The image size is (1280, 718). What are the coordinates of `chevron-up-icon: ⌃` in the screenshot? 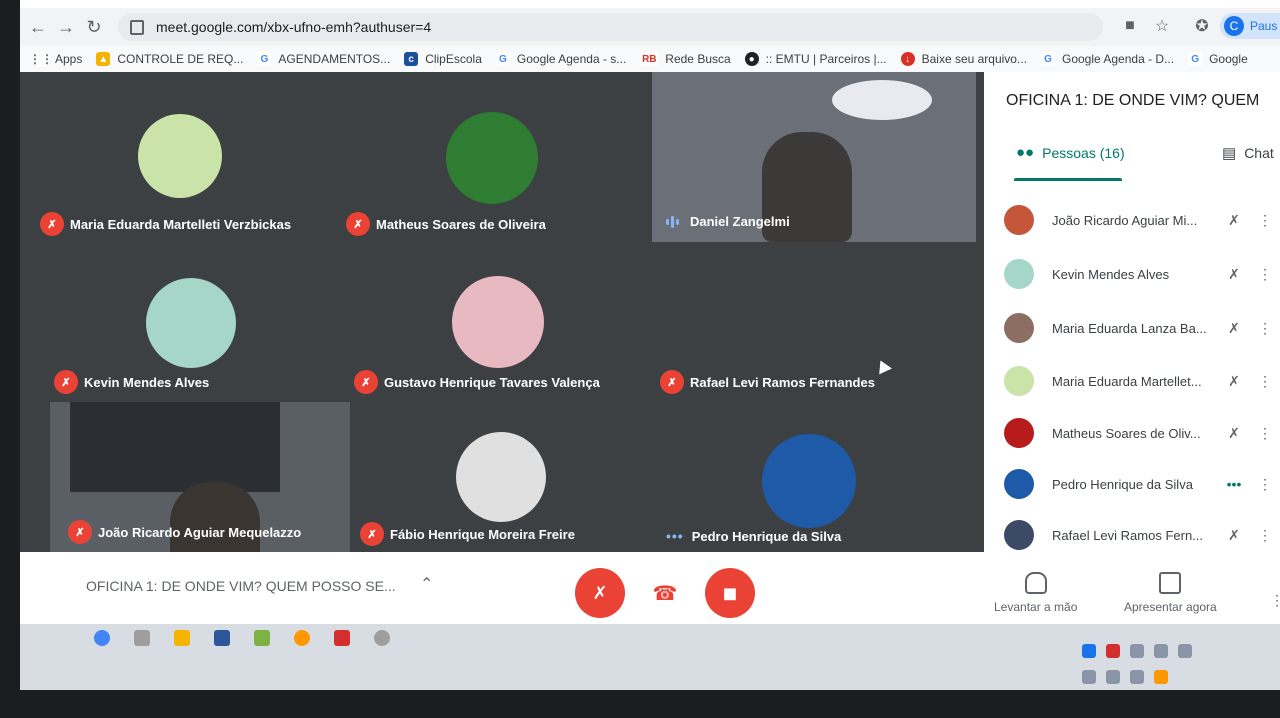 It's located at (426, 584).